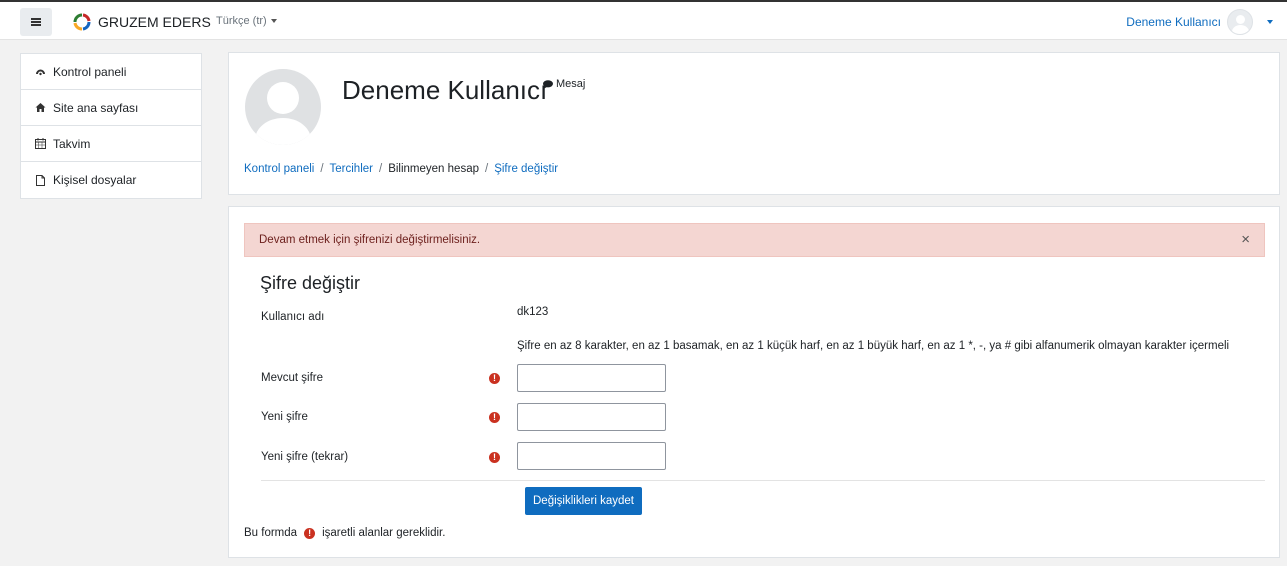  Describe the element at coordinates (548, 84) in the screenshot. I see `comment-icon` at that location.